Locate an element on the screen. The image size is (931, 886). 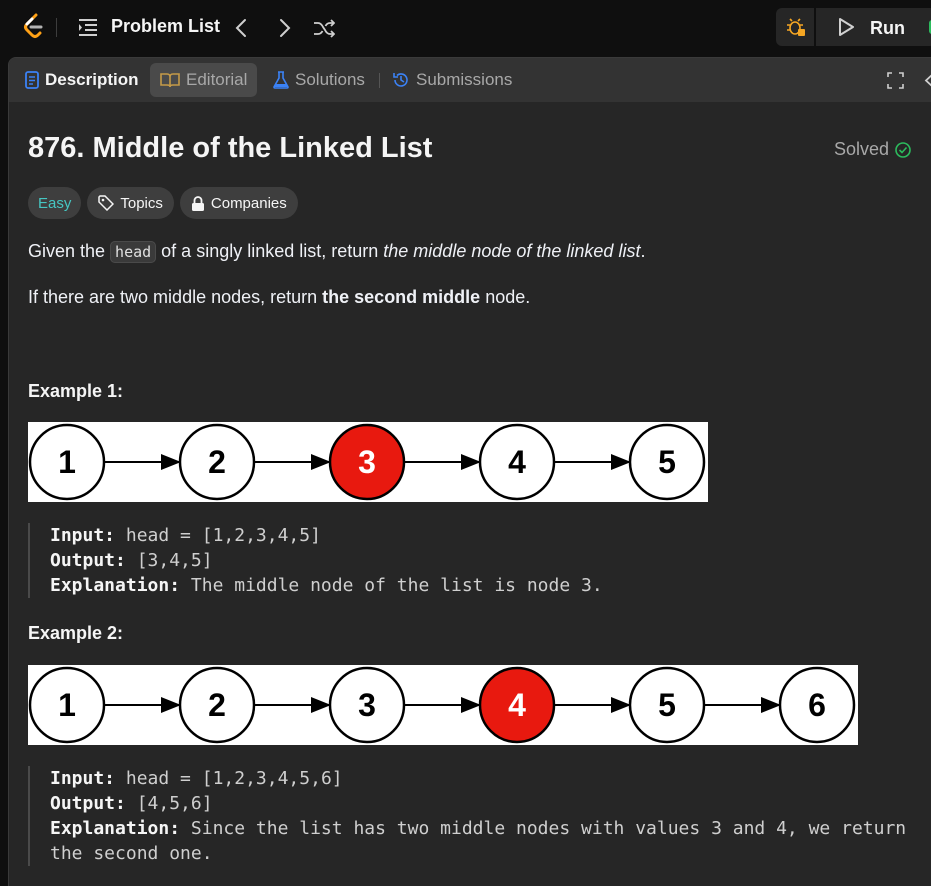
debug-button is located at coordinates (796, 27).